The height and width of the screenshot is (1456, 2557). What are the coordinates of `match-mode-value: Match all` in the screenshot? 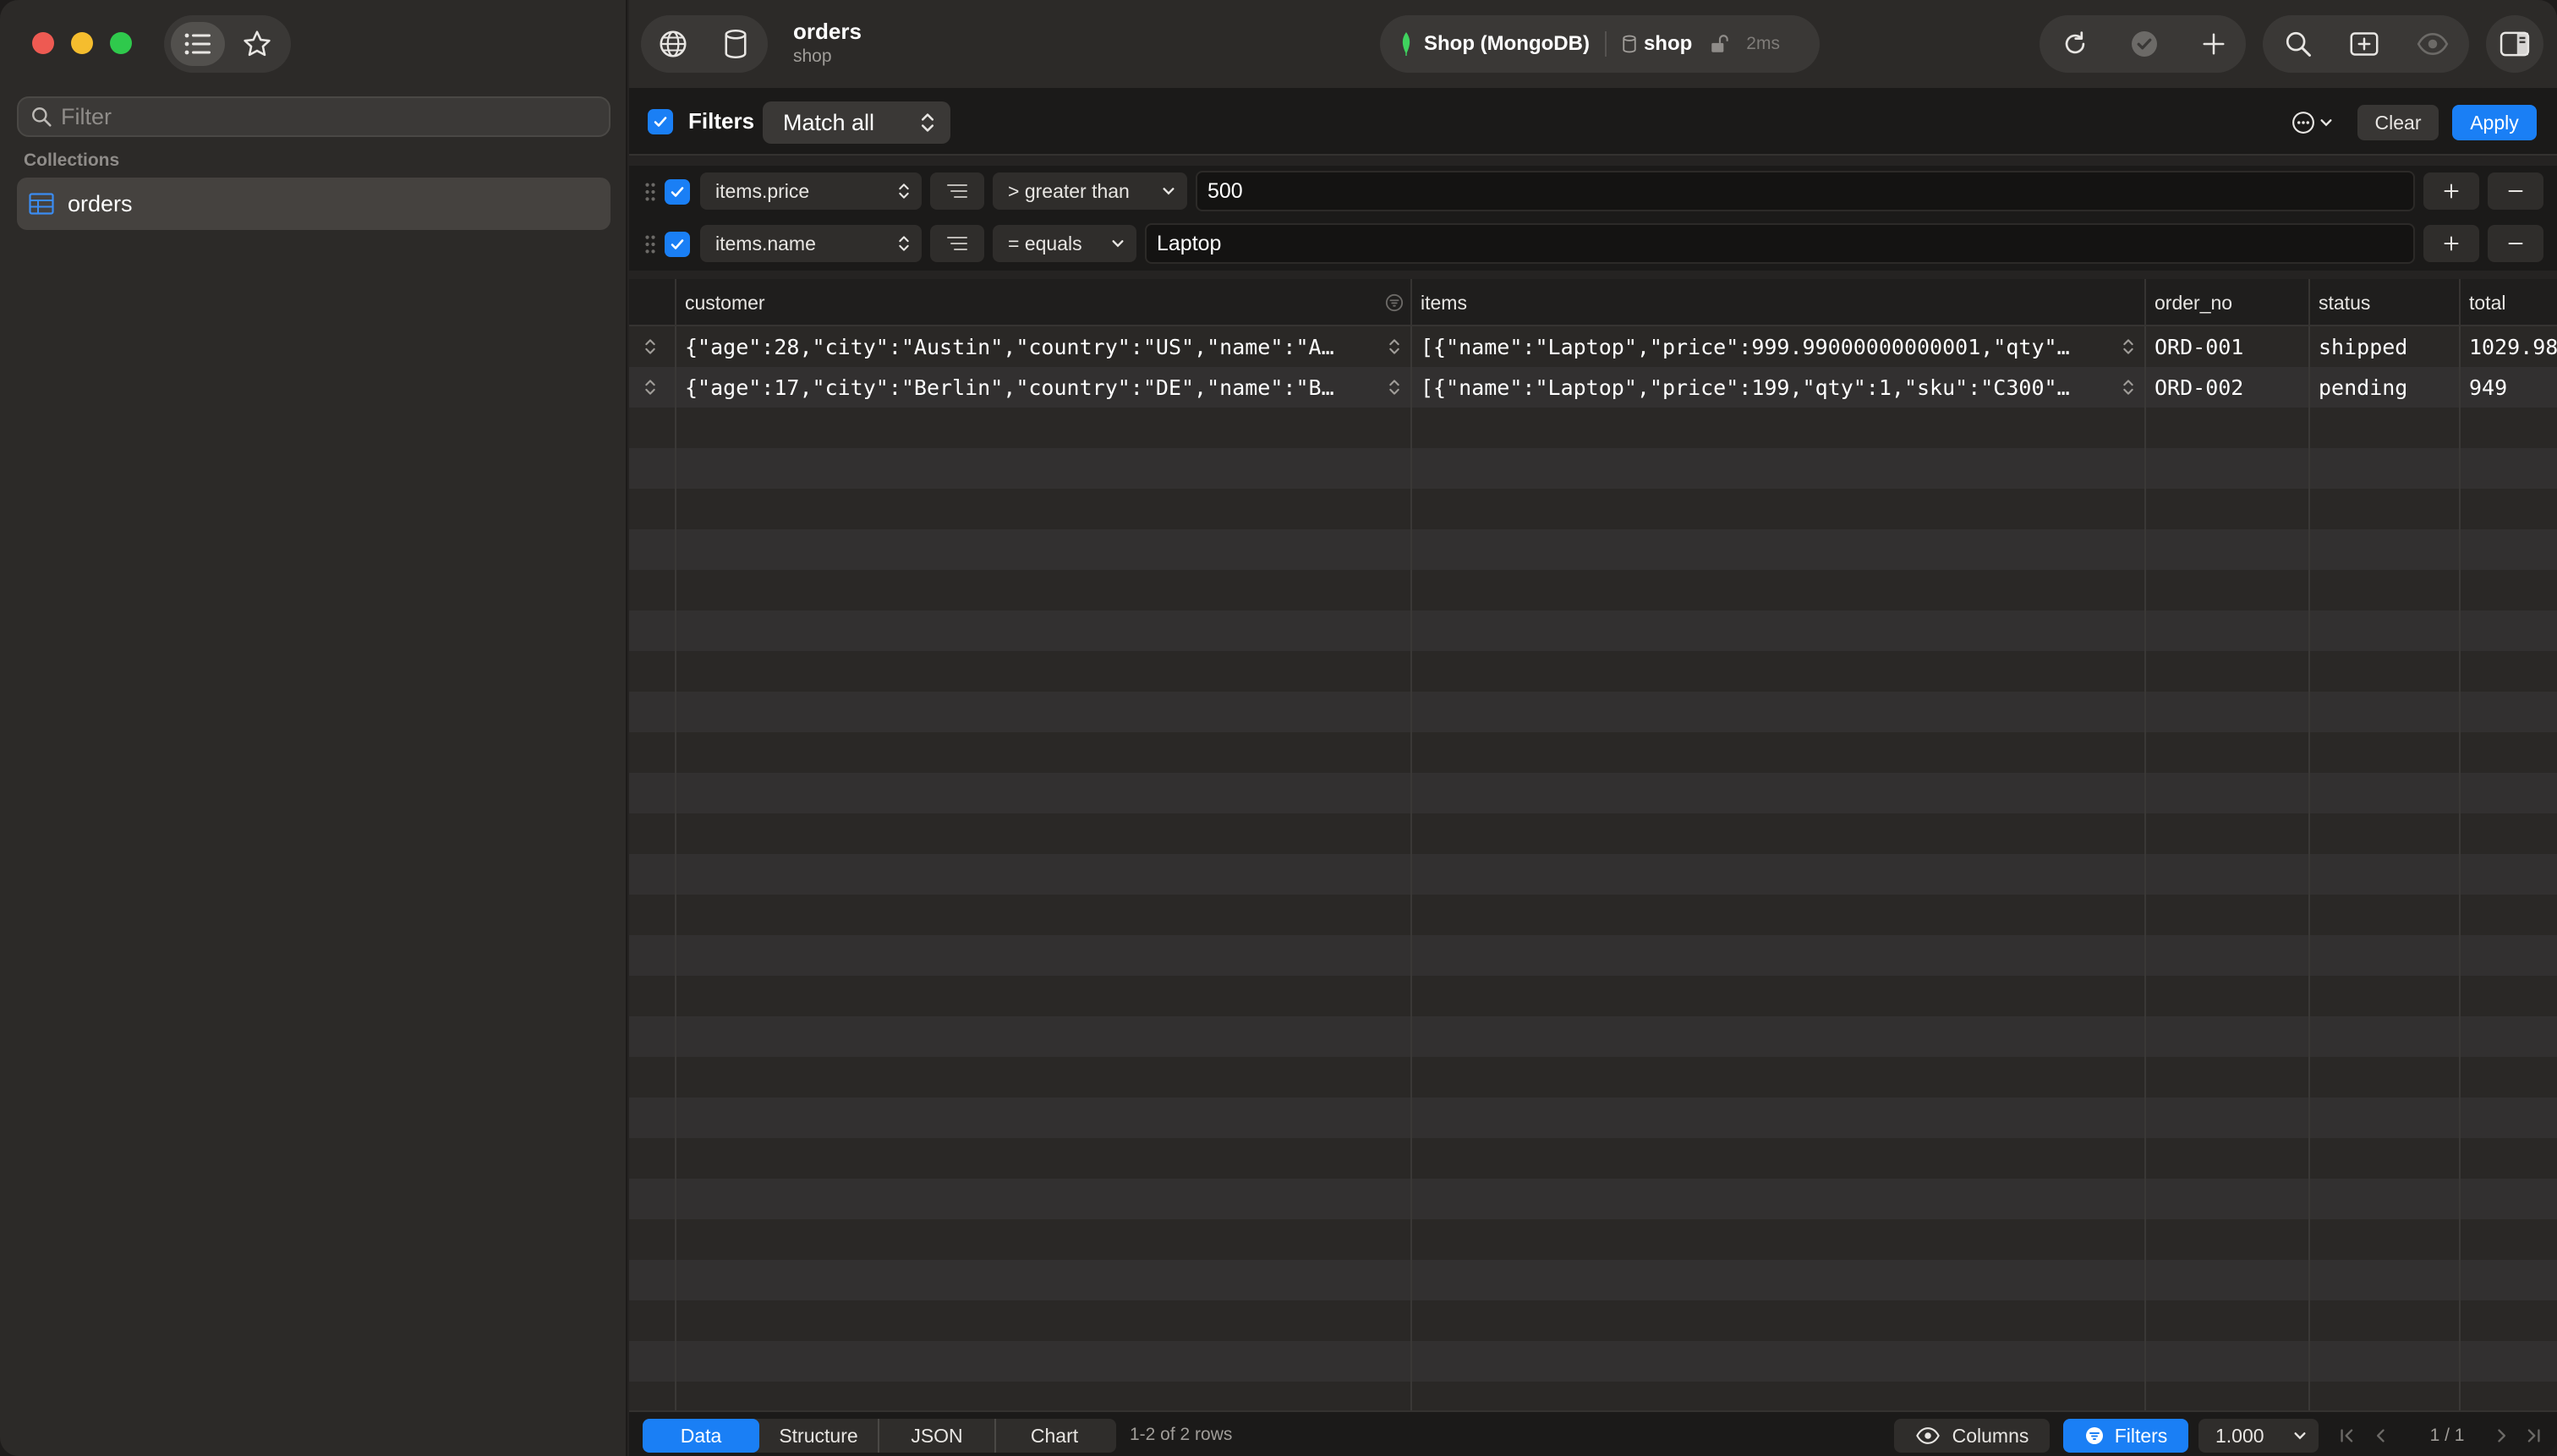 It's located at (829, 122).